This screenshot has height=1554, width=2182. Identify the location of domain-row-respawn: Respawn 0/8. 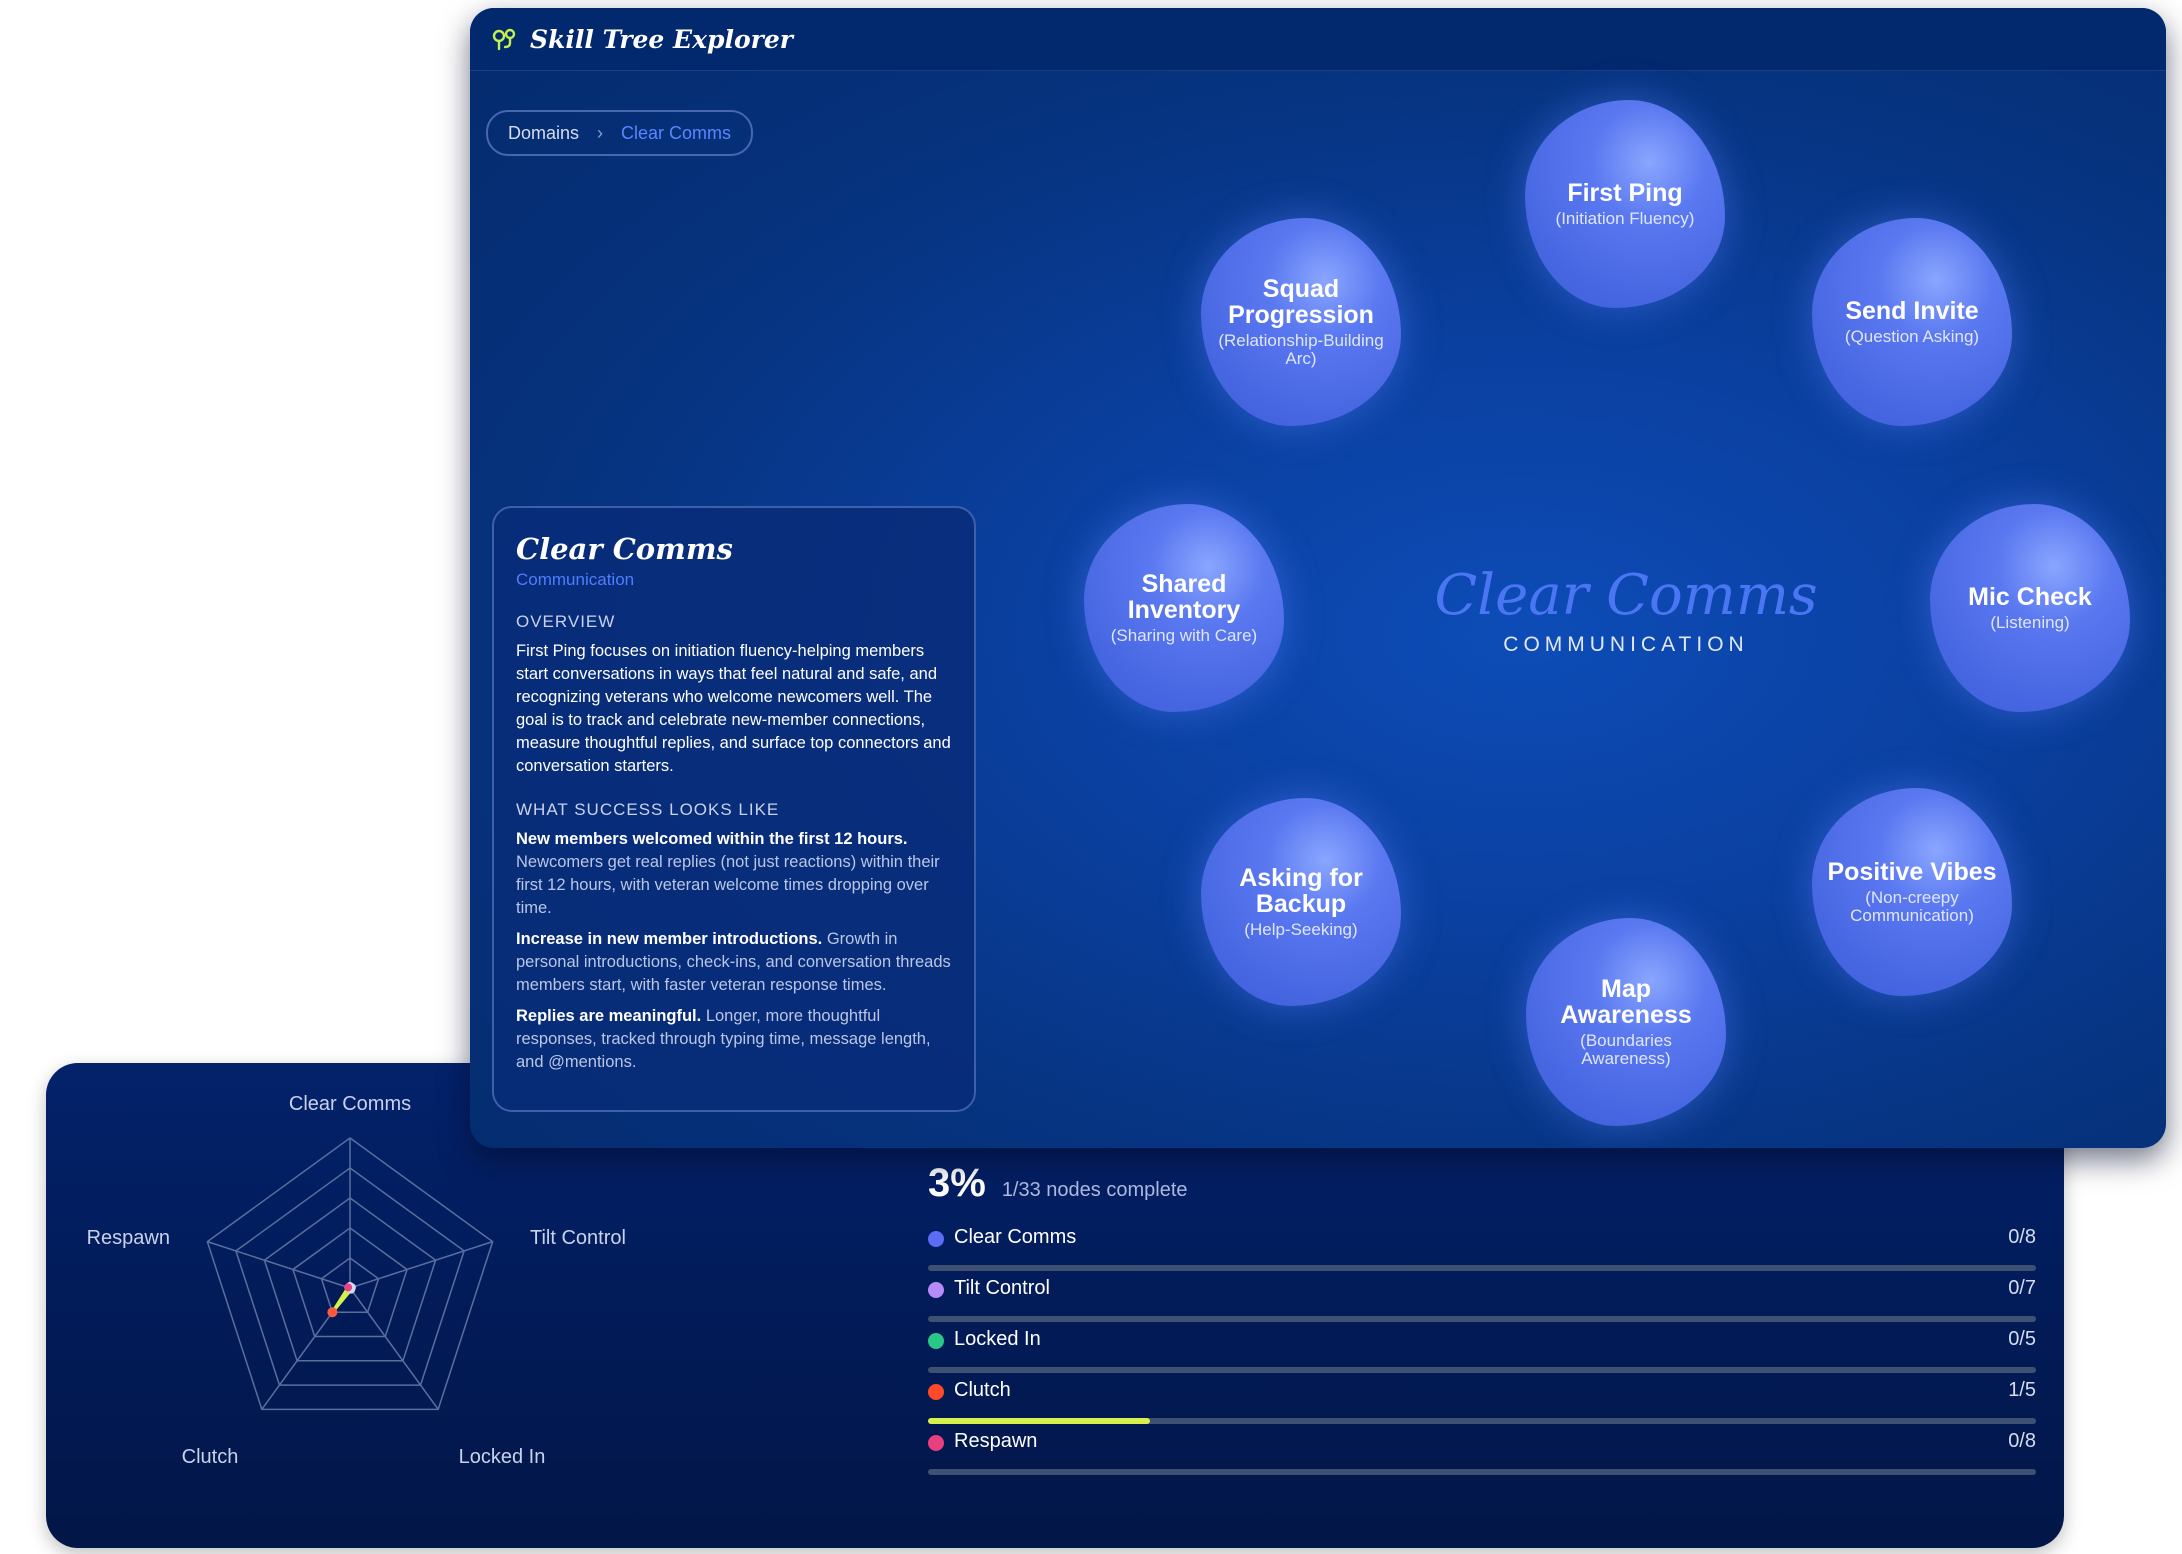
(1482, 1451).